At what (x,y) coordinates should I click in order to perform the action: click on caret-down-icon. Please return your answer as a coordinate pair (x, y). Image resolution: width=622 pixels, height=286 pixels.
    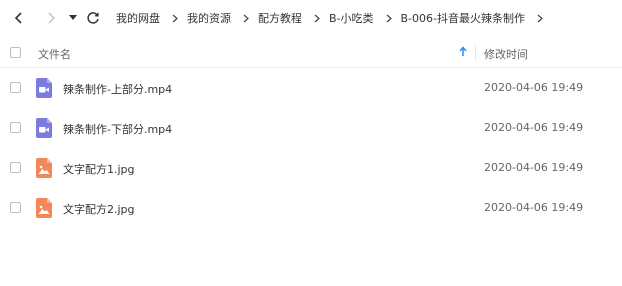
    Looking at the image, I should click on (73, 17).